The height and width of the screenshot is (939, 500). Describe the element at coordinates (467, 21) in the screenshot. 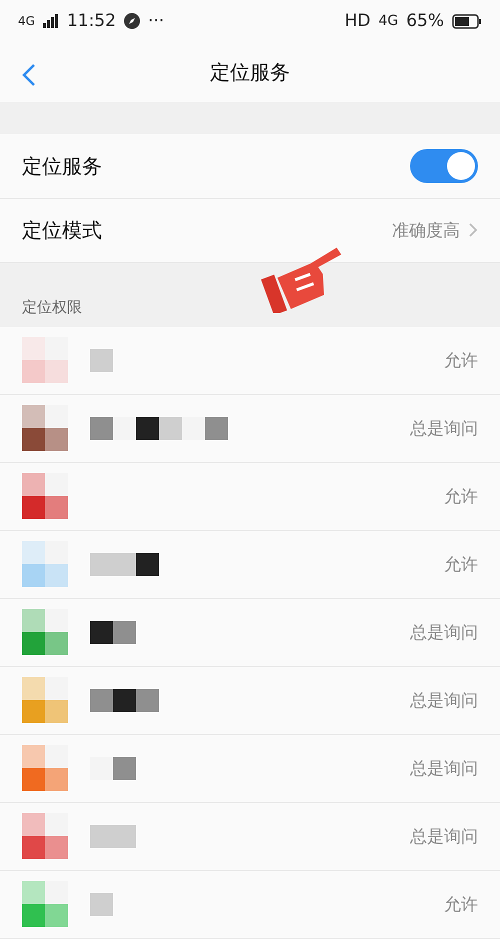

I see `battery-icon` at that location.